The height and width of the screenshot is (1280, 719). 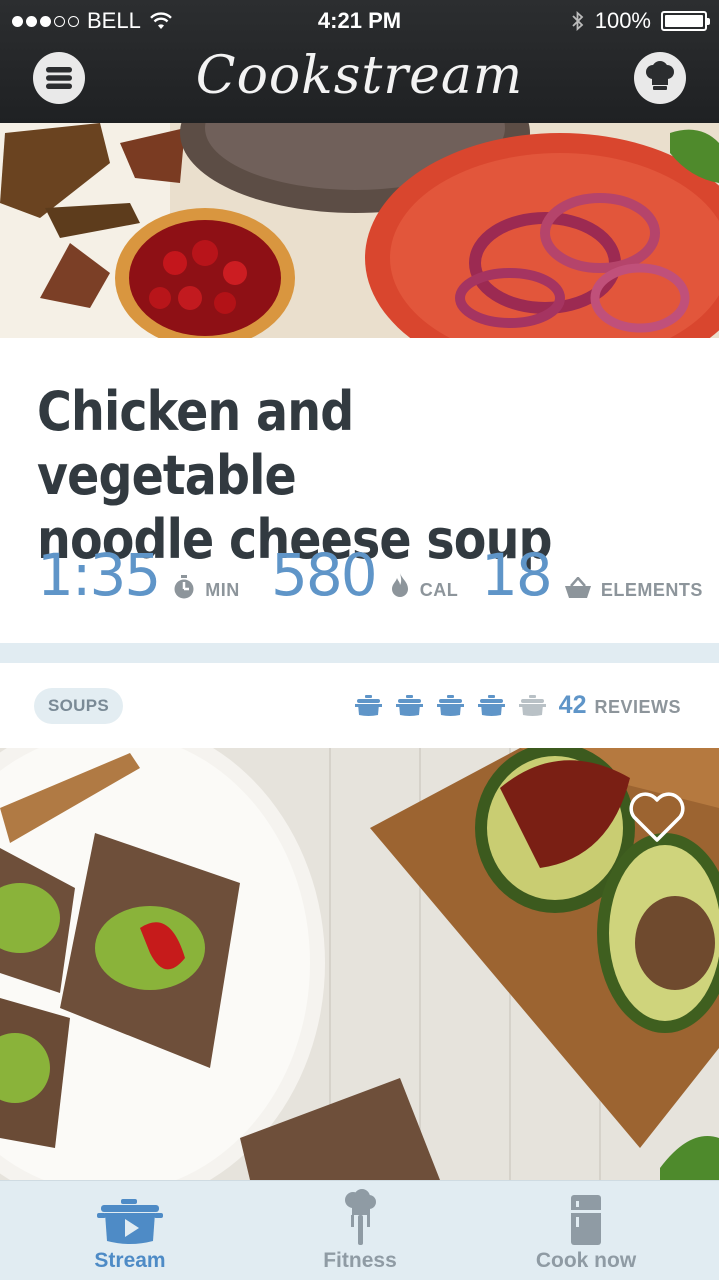 What do you see at coordinates (360, 1217) in the screenshot?
I see `chef-fork-icon` at bounding box center [360, 1217].